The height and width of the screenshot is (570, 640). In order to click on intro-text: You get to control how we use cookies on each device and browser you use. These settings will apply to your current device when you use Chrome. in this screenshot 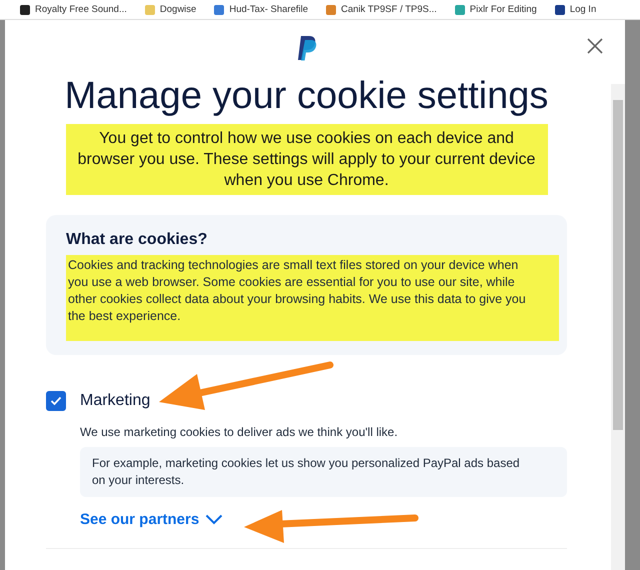, I will do `click(307, 159)`.